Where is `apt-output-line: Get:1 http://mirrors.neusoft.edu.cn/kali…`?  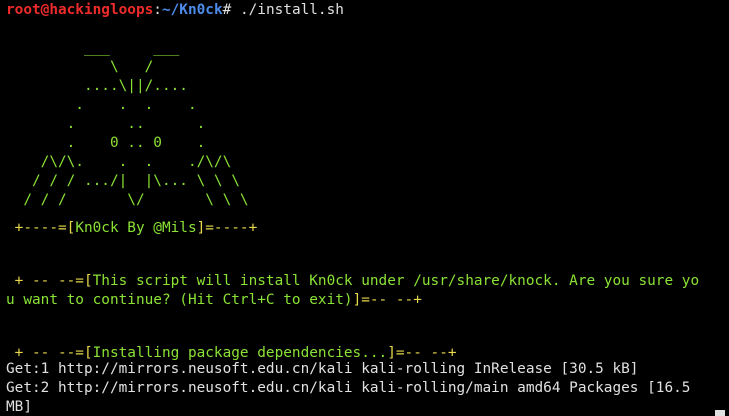
apt-output-line: Get:1 http://mirrors.neusoft.edu.cn/kali… is located at coordinates (322, 369).